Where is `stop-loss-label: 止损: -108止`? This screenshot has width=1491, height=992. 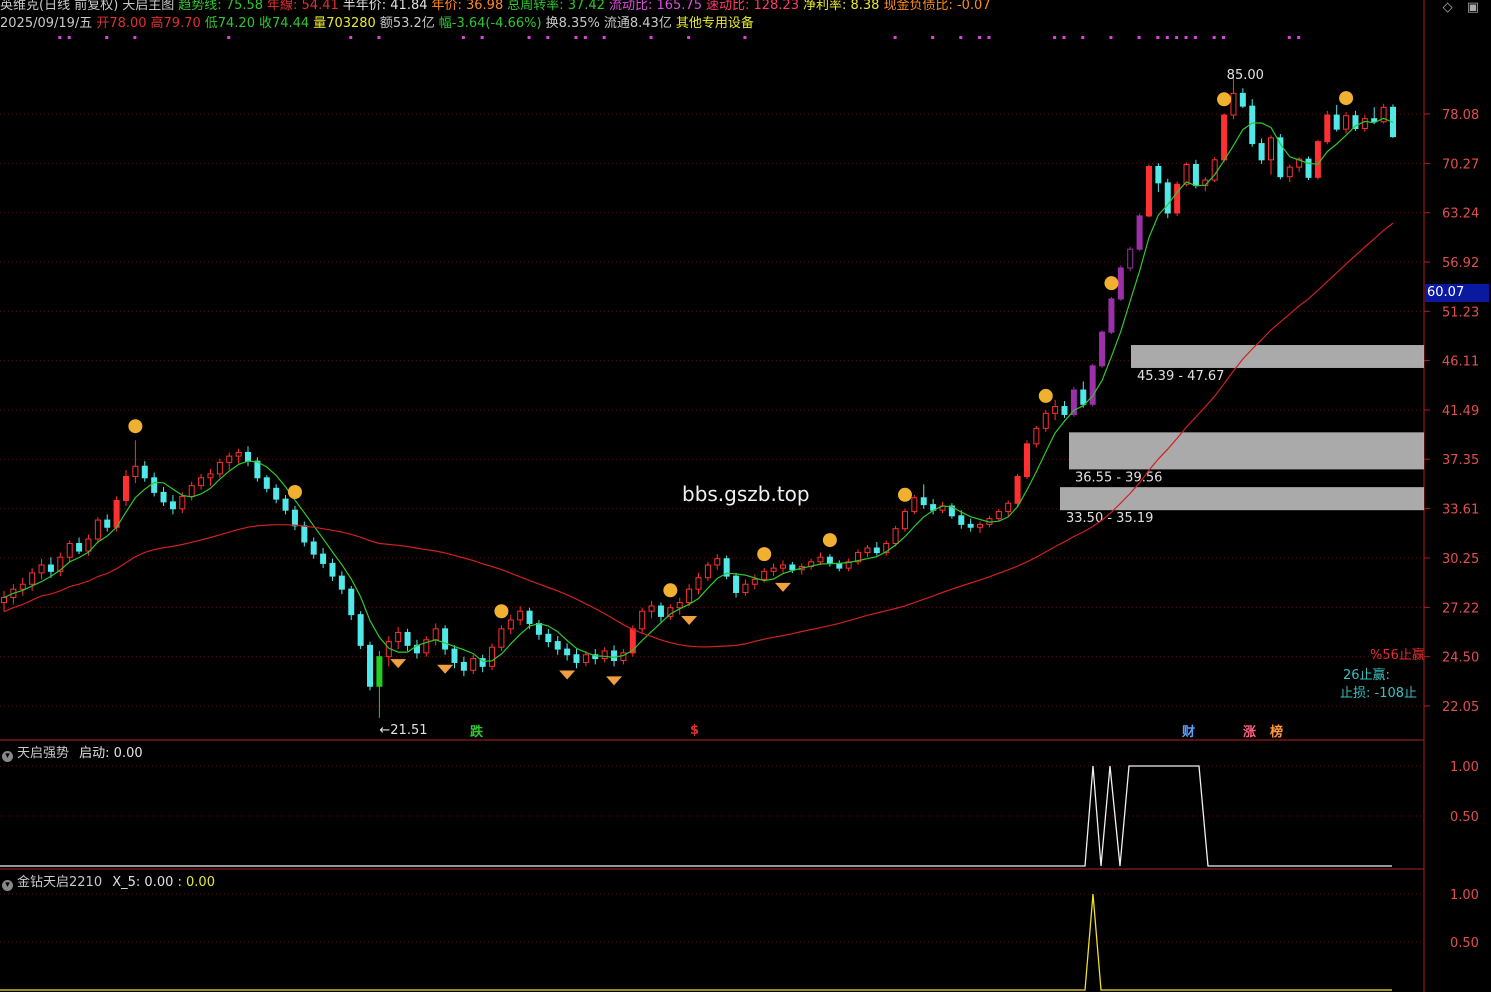
stop-loss-label: 止损: -108止 is located at coordinates (1379, 693).